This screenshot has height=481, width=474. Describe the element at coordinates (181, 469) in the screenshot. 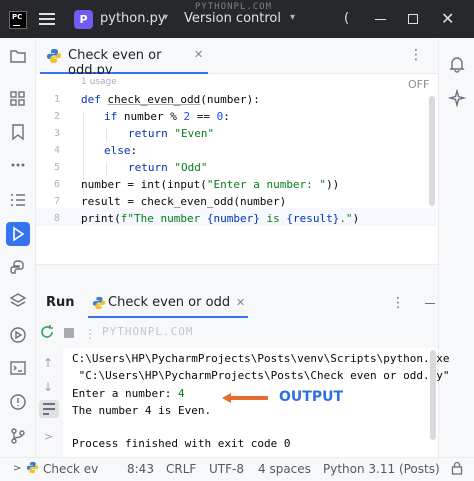

I see `line-ending: CRLF` at that location.